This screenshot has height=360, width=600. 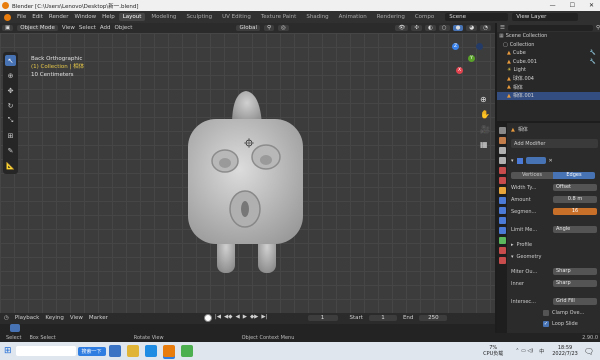 What do you see at coordinates (589, 351) in the screenshot?
I see `notification-icon: 🗨` at bounding box center [589, 351].